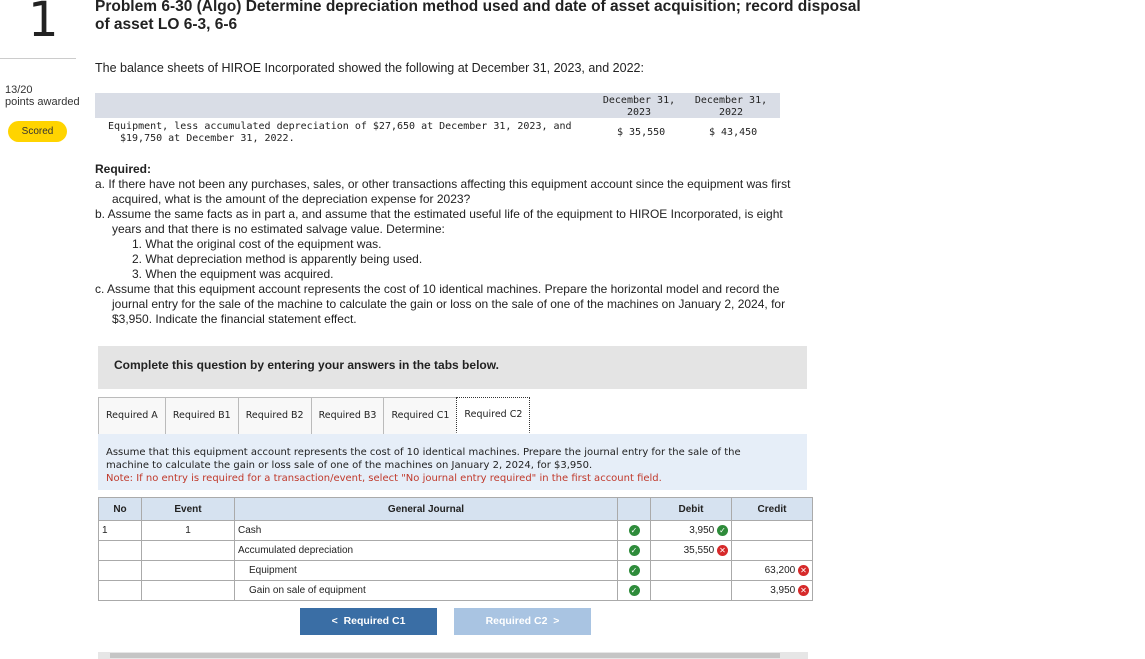 The height and width of the screenshot is (659, 1145). What do you see at coordinates (233, 274) in the screenshot?
I see `req-b-item3: 3. When the equipment was acquired.` at bounding box center [233, 274].